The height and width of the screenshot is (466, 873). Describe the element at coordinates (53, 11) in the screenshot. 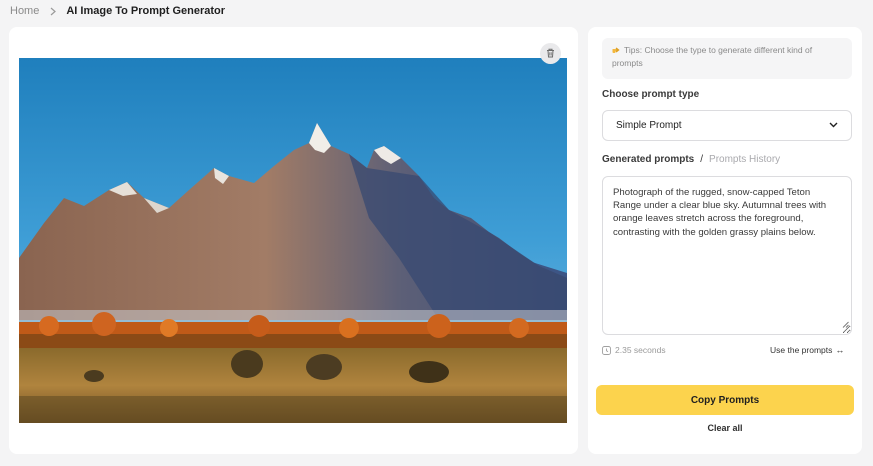

I see `chevron-right-icon` at that location.